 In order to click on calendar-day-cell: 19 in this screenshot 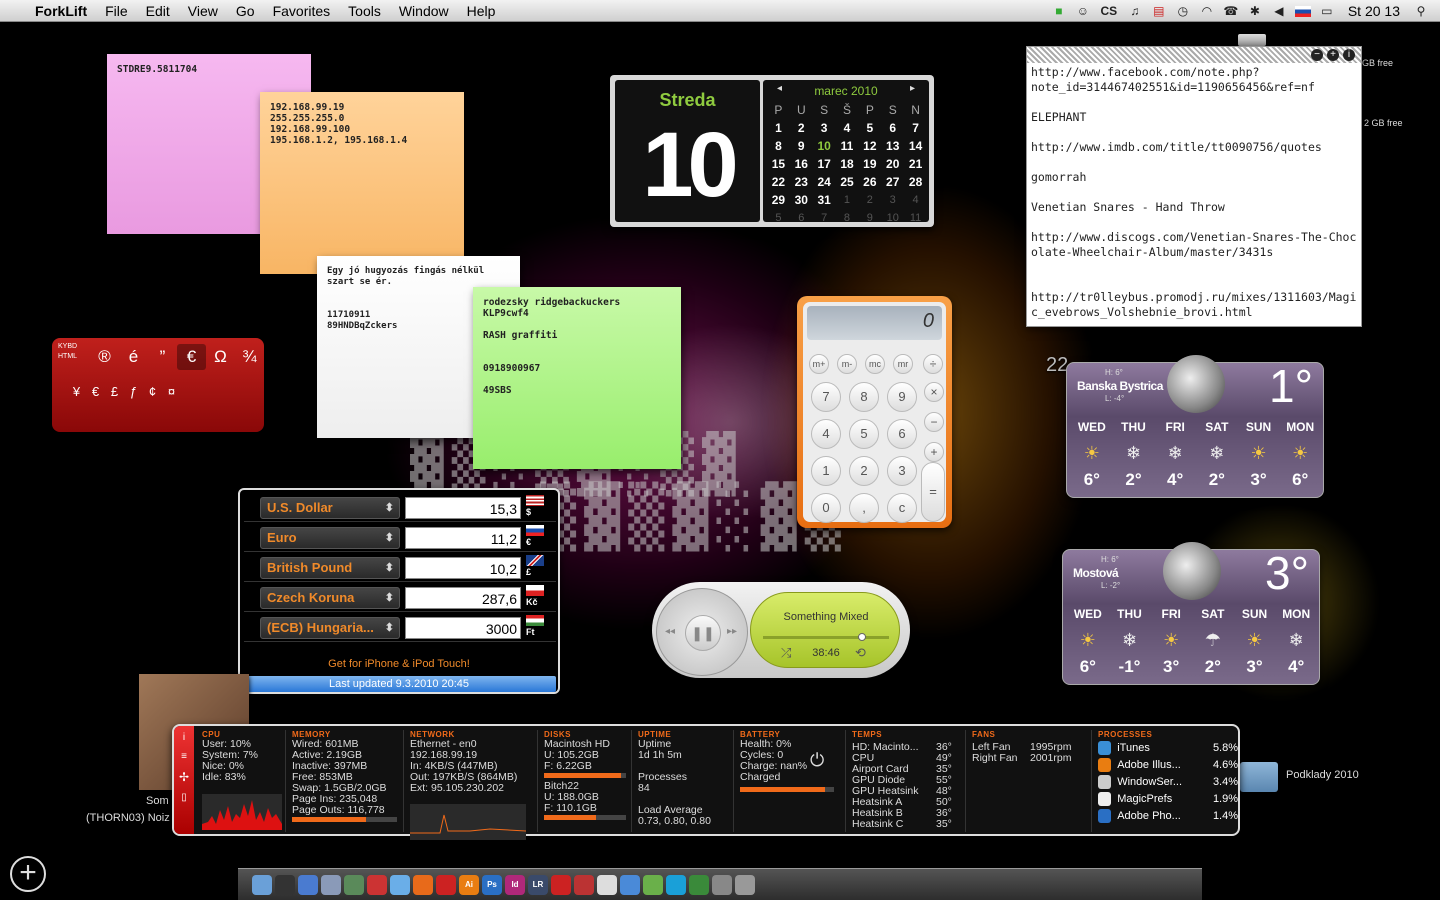, I will do `click(869, 164)`.